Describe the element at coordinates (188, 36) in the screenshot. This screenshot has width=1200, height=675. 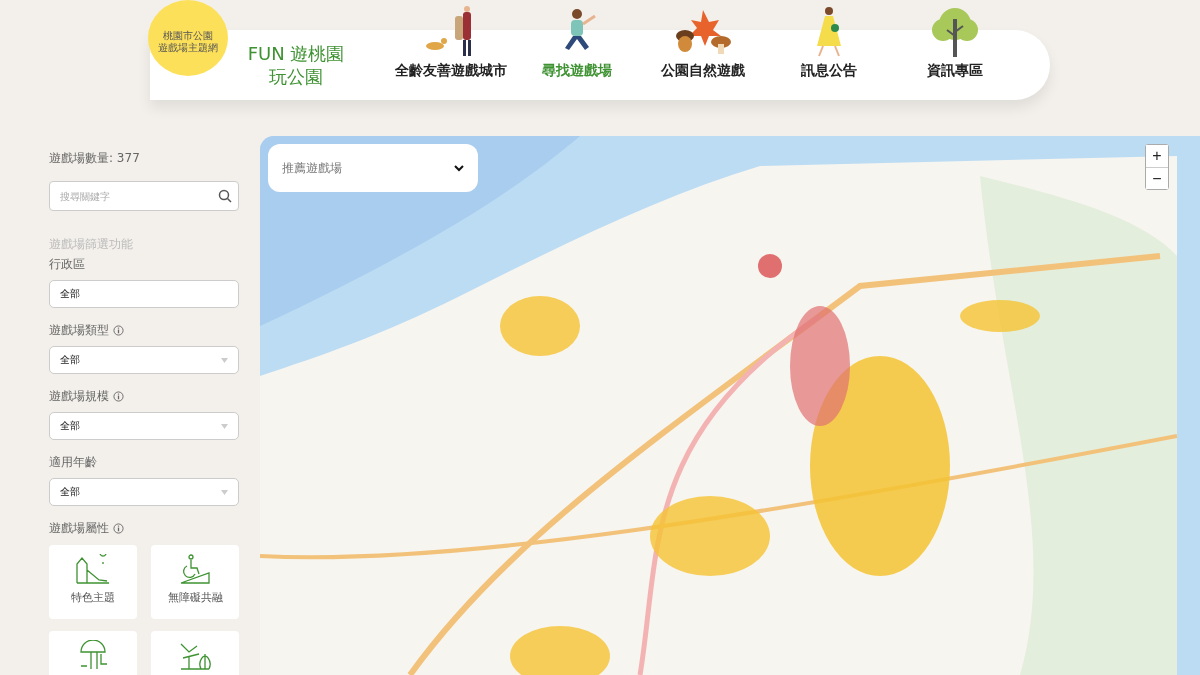
I see `badge-text: 桃園市公園` at that location.